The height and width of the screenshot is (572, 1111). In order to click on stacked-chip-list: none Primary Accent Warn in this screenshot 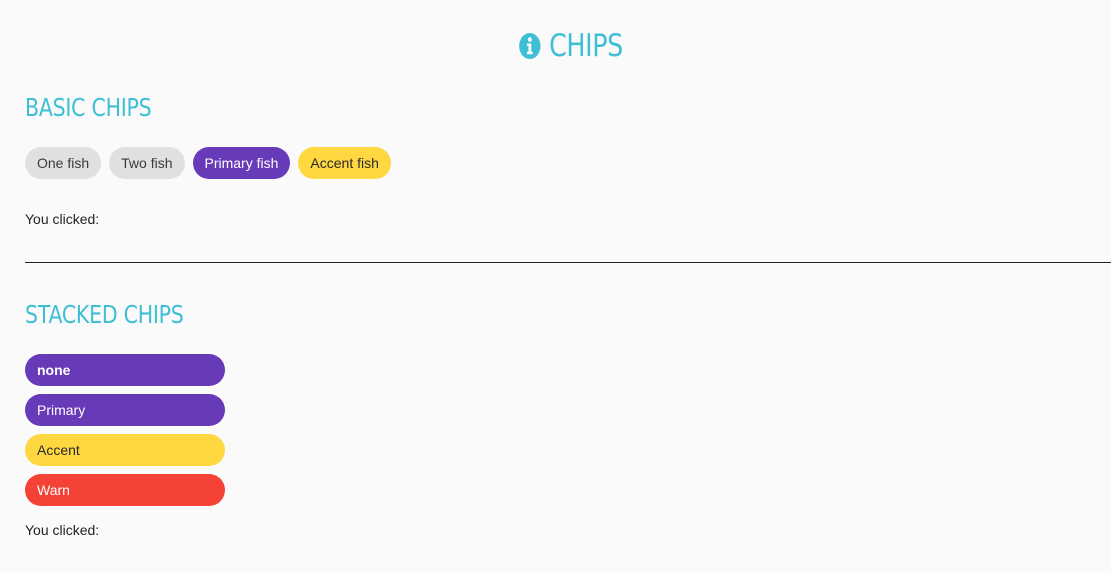, I will do `click(125, 430)`.